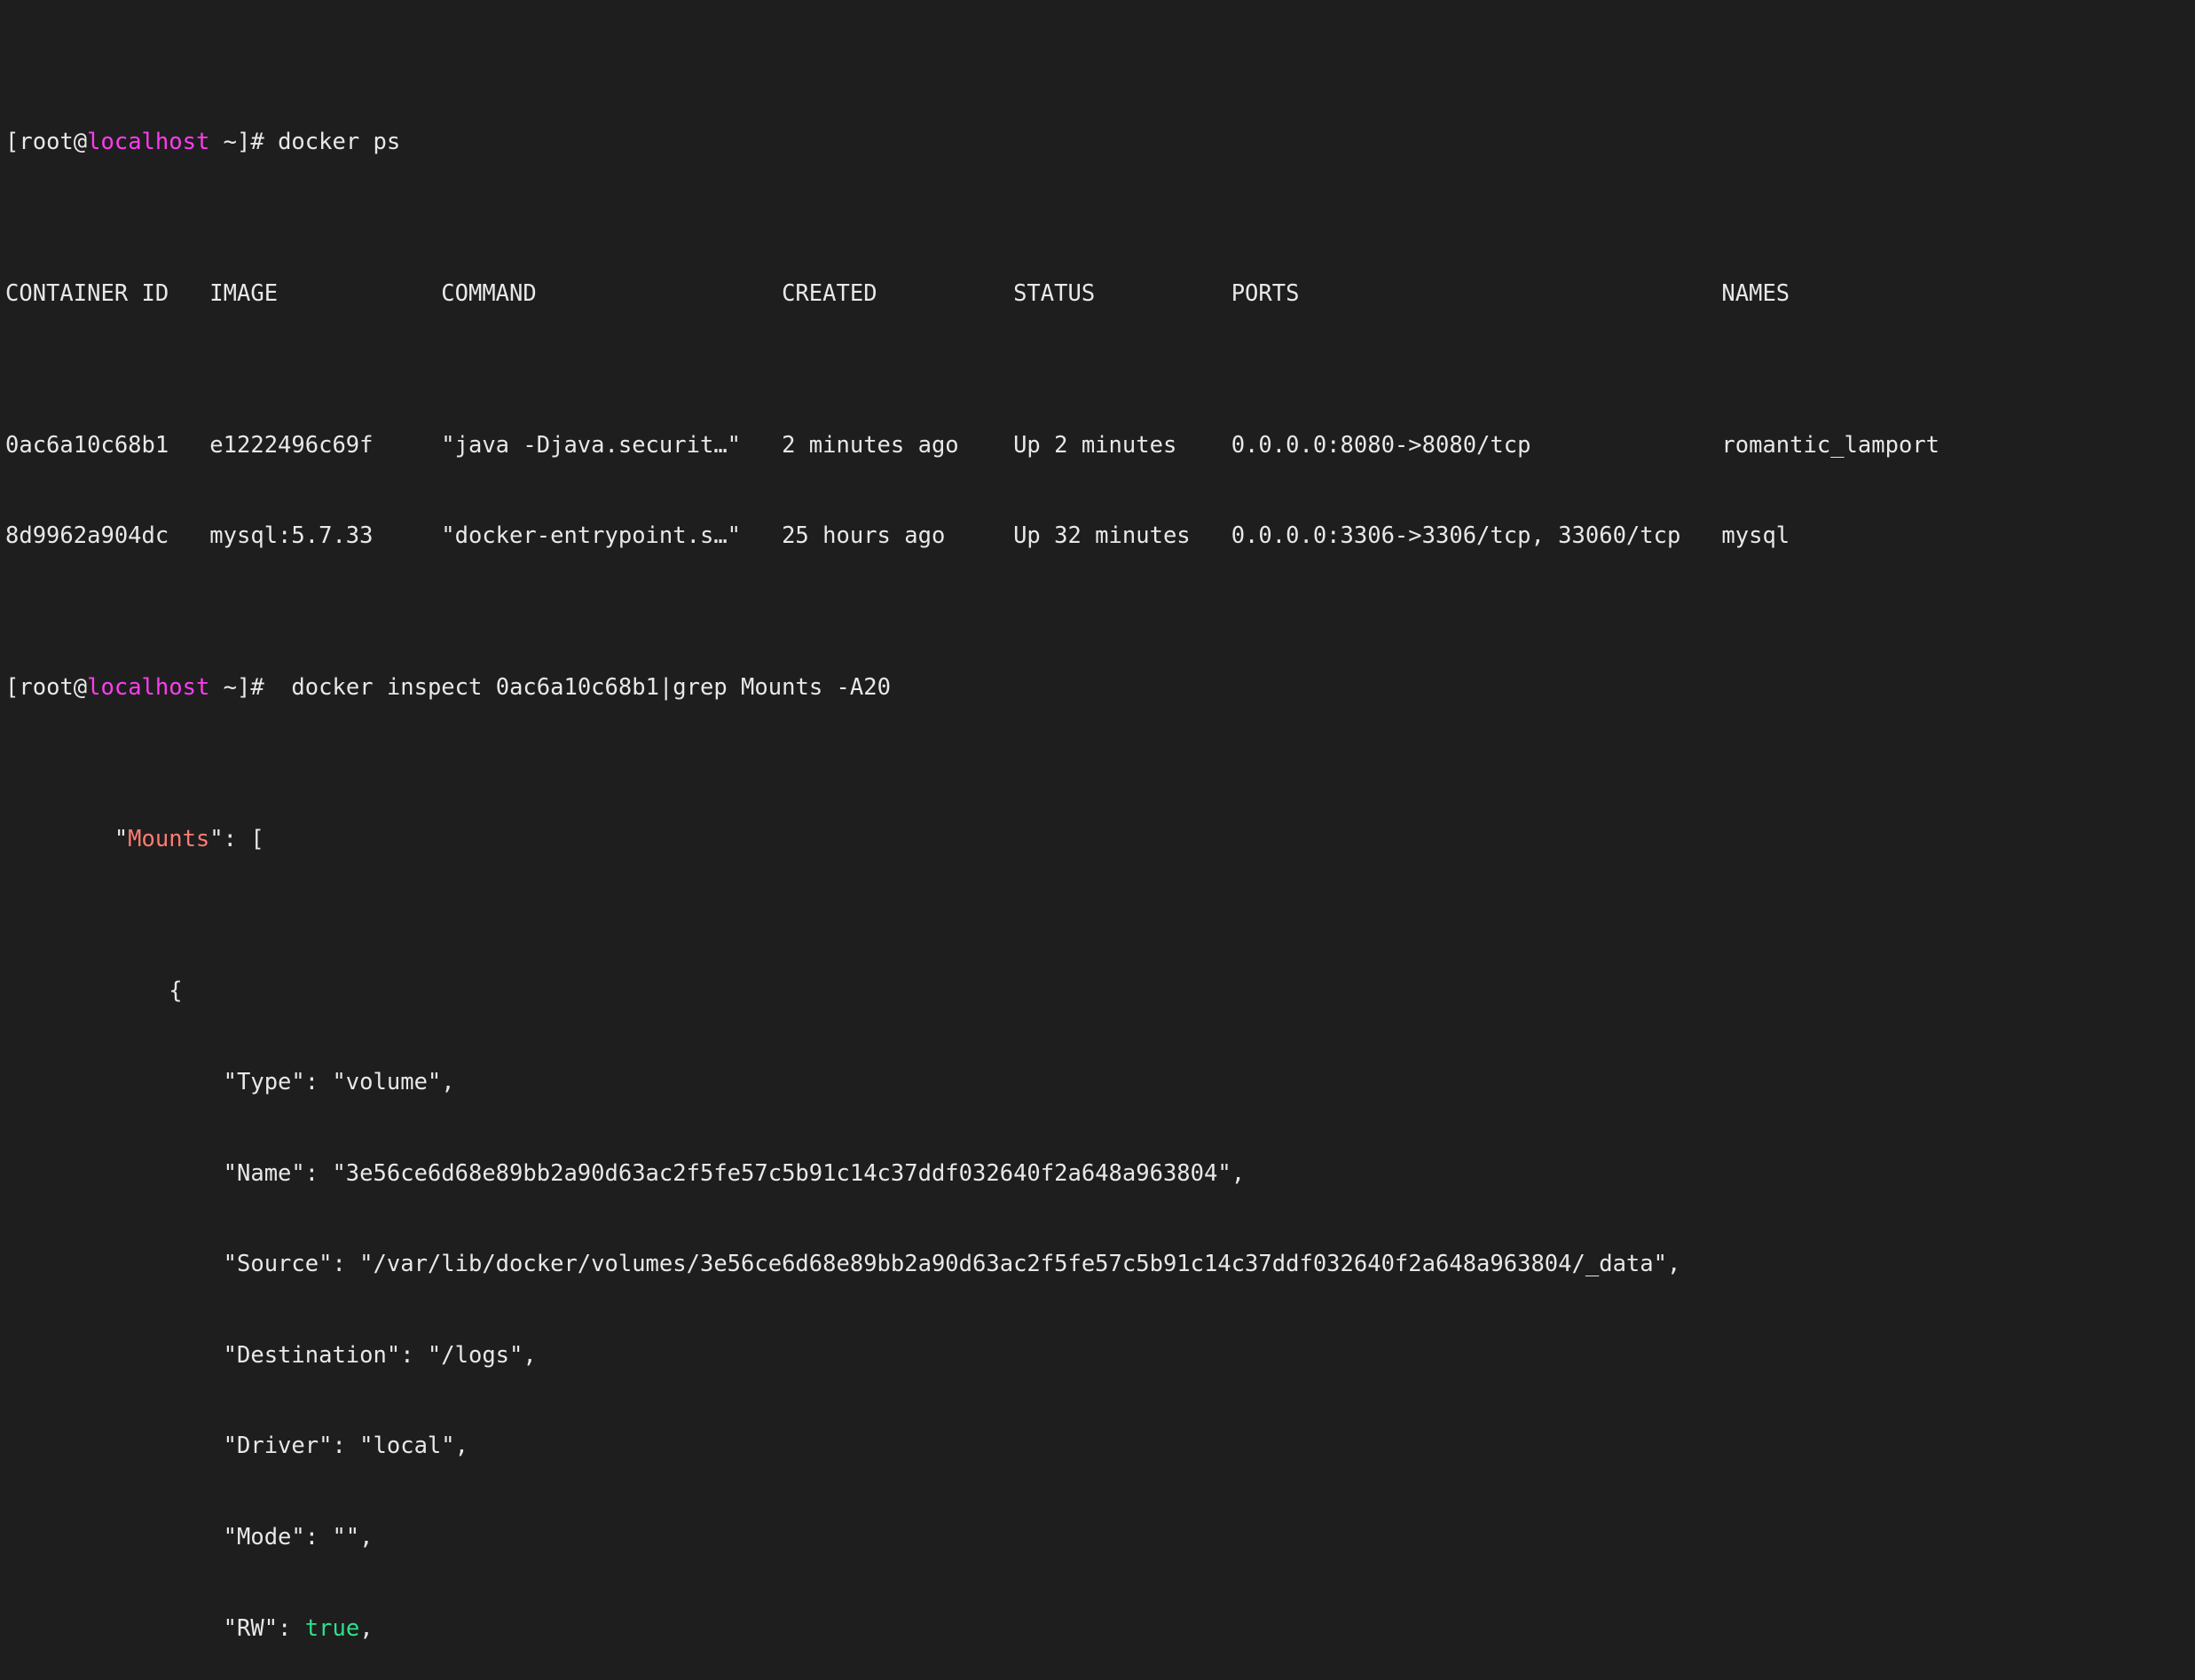  Describe the element at coordinates (332, 1628) in the screenshot. I see `mount1-rw-value: true` at that location.